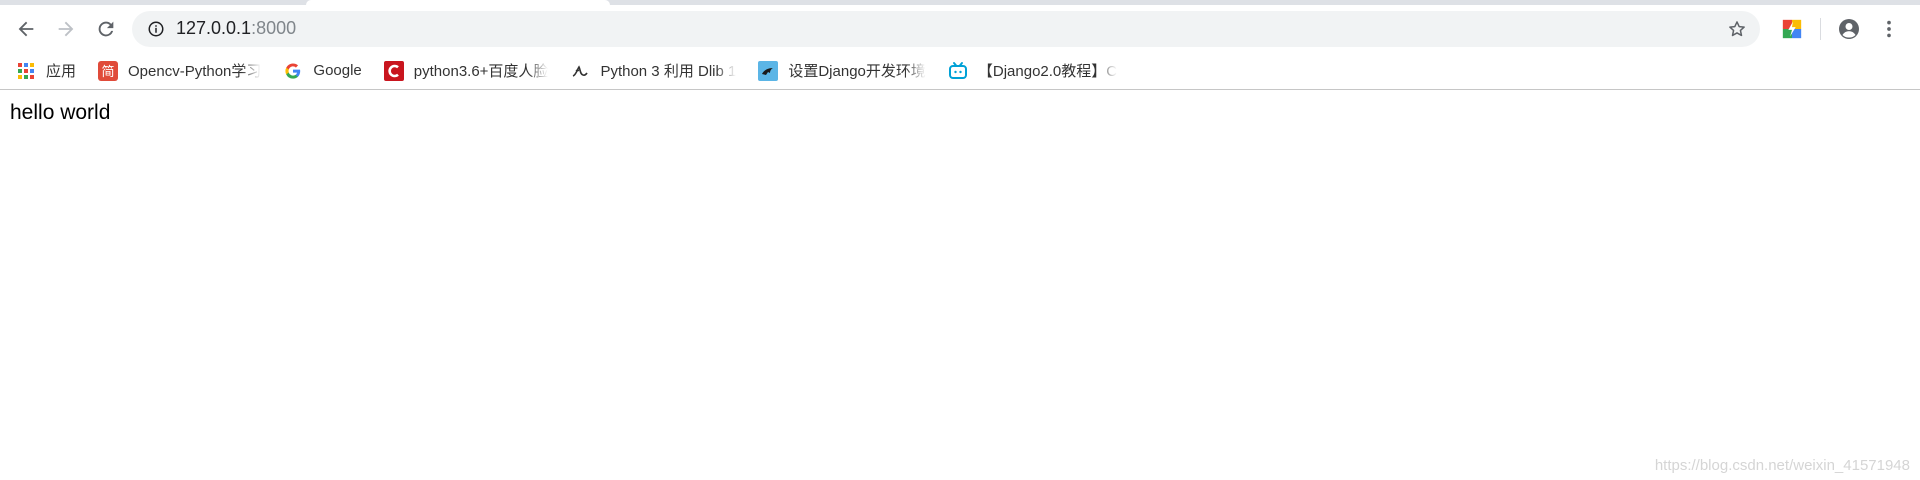 The image size is (1920, 480). I want to click on extension-icon, so click(1792, 28).